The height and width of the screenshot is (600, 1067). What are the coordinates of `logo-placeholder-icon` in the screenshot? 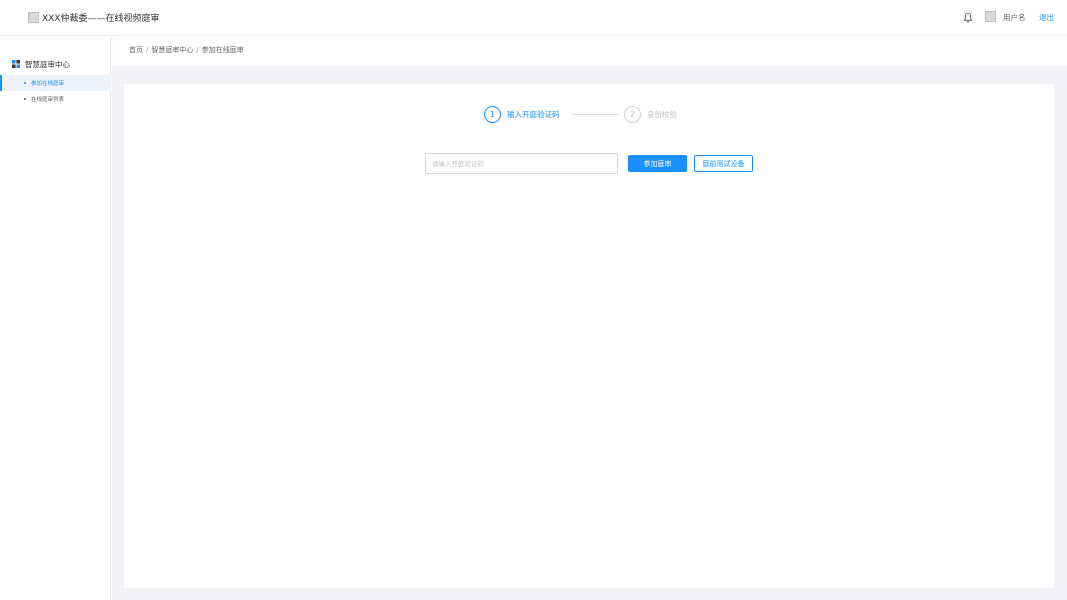 It's located at (33, 17).